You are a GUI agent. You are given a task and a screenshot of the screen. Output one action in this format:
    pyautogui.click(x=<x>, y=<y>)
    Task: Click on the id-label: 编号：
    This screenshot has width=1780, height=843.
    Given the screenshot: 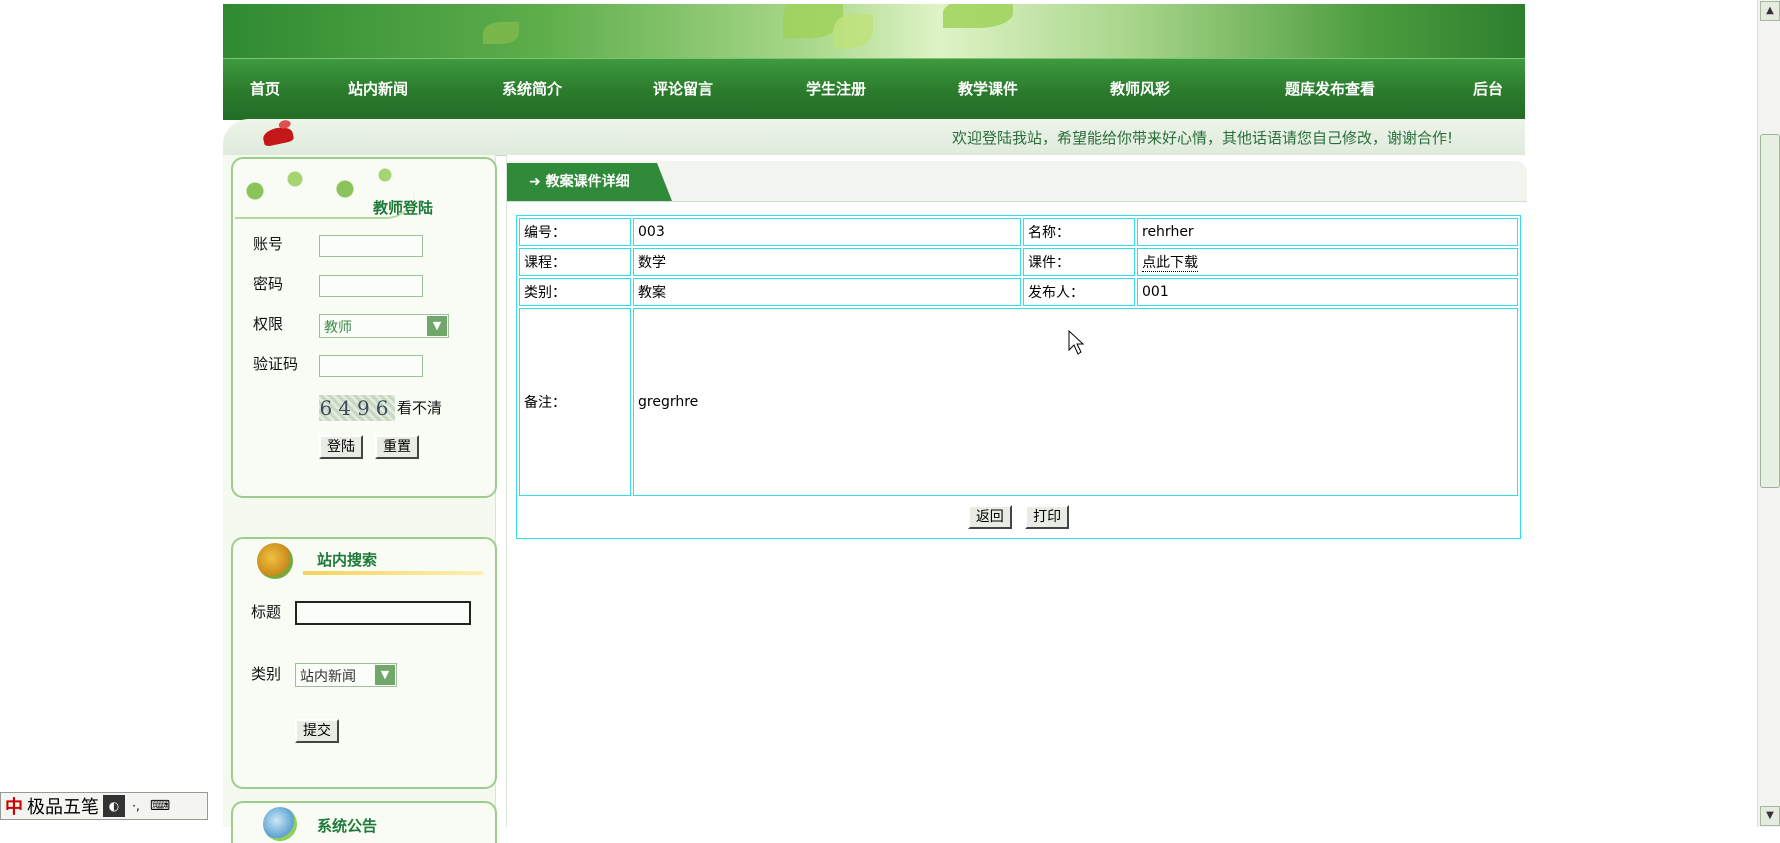 What is the action you would take?
    pyautogui.click(x=575, y=232)
    